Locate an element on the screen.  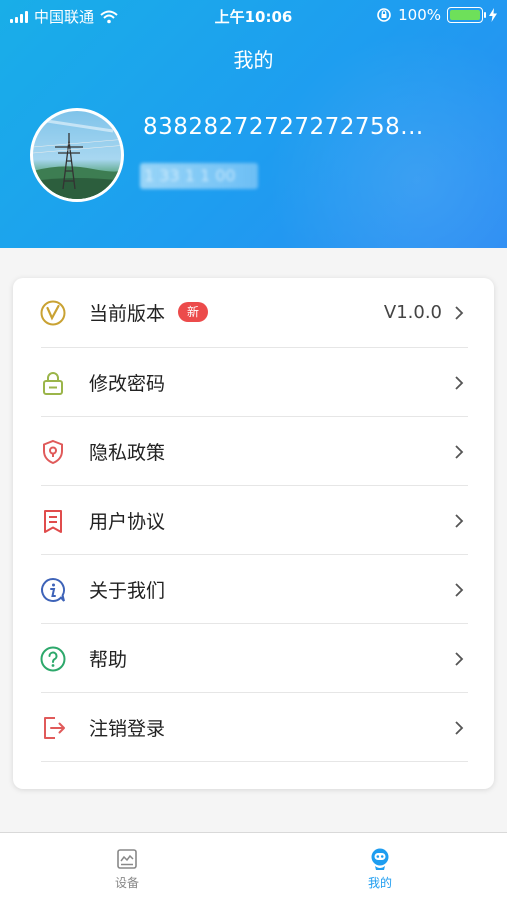
power-tower-image is located at coordinates (77, 159).